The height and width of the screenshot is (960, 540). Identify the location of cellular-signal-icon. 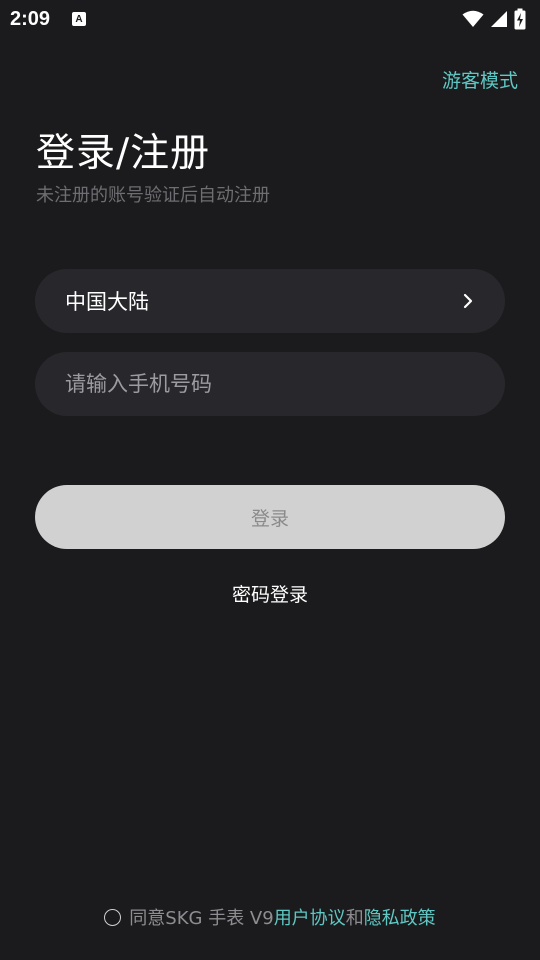
(499, 19).